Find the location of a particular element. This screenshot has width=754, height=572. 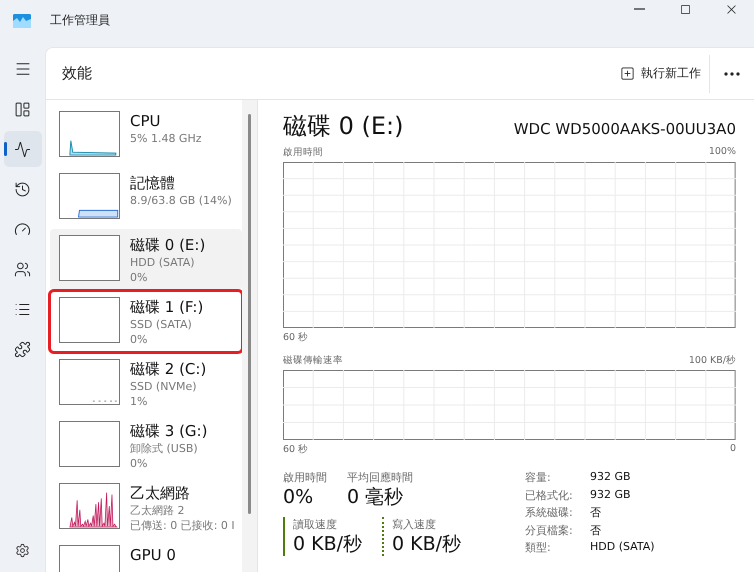

device-info: SSD (SATA) is located at coordinates (161, 324).